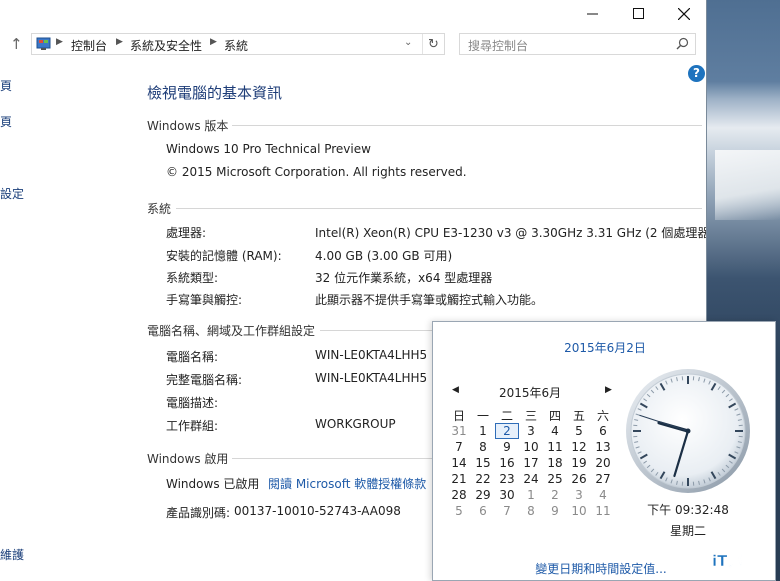  Describe the element at coordinates (603, 479) in the screenshot. I see `calendar-day: 27` at that location.